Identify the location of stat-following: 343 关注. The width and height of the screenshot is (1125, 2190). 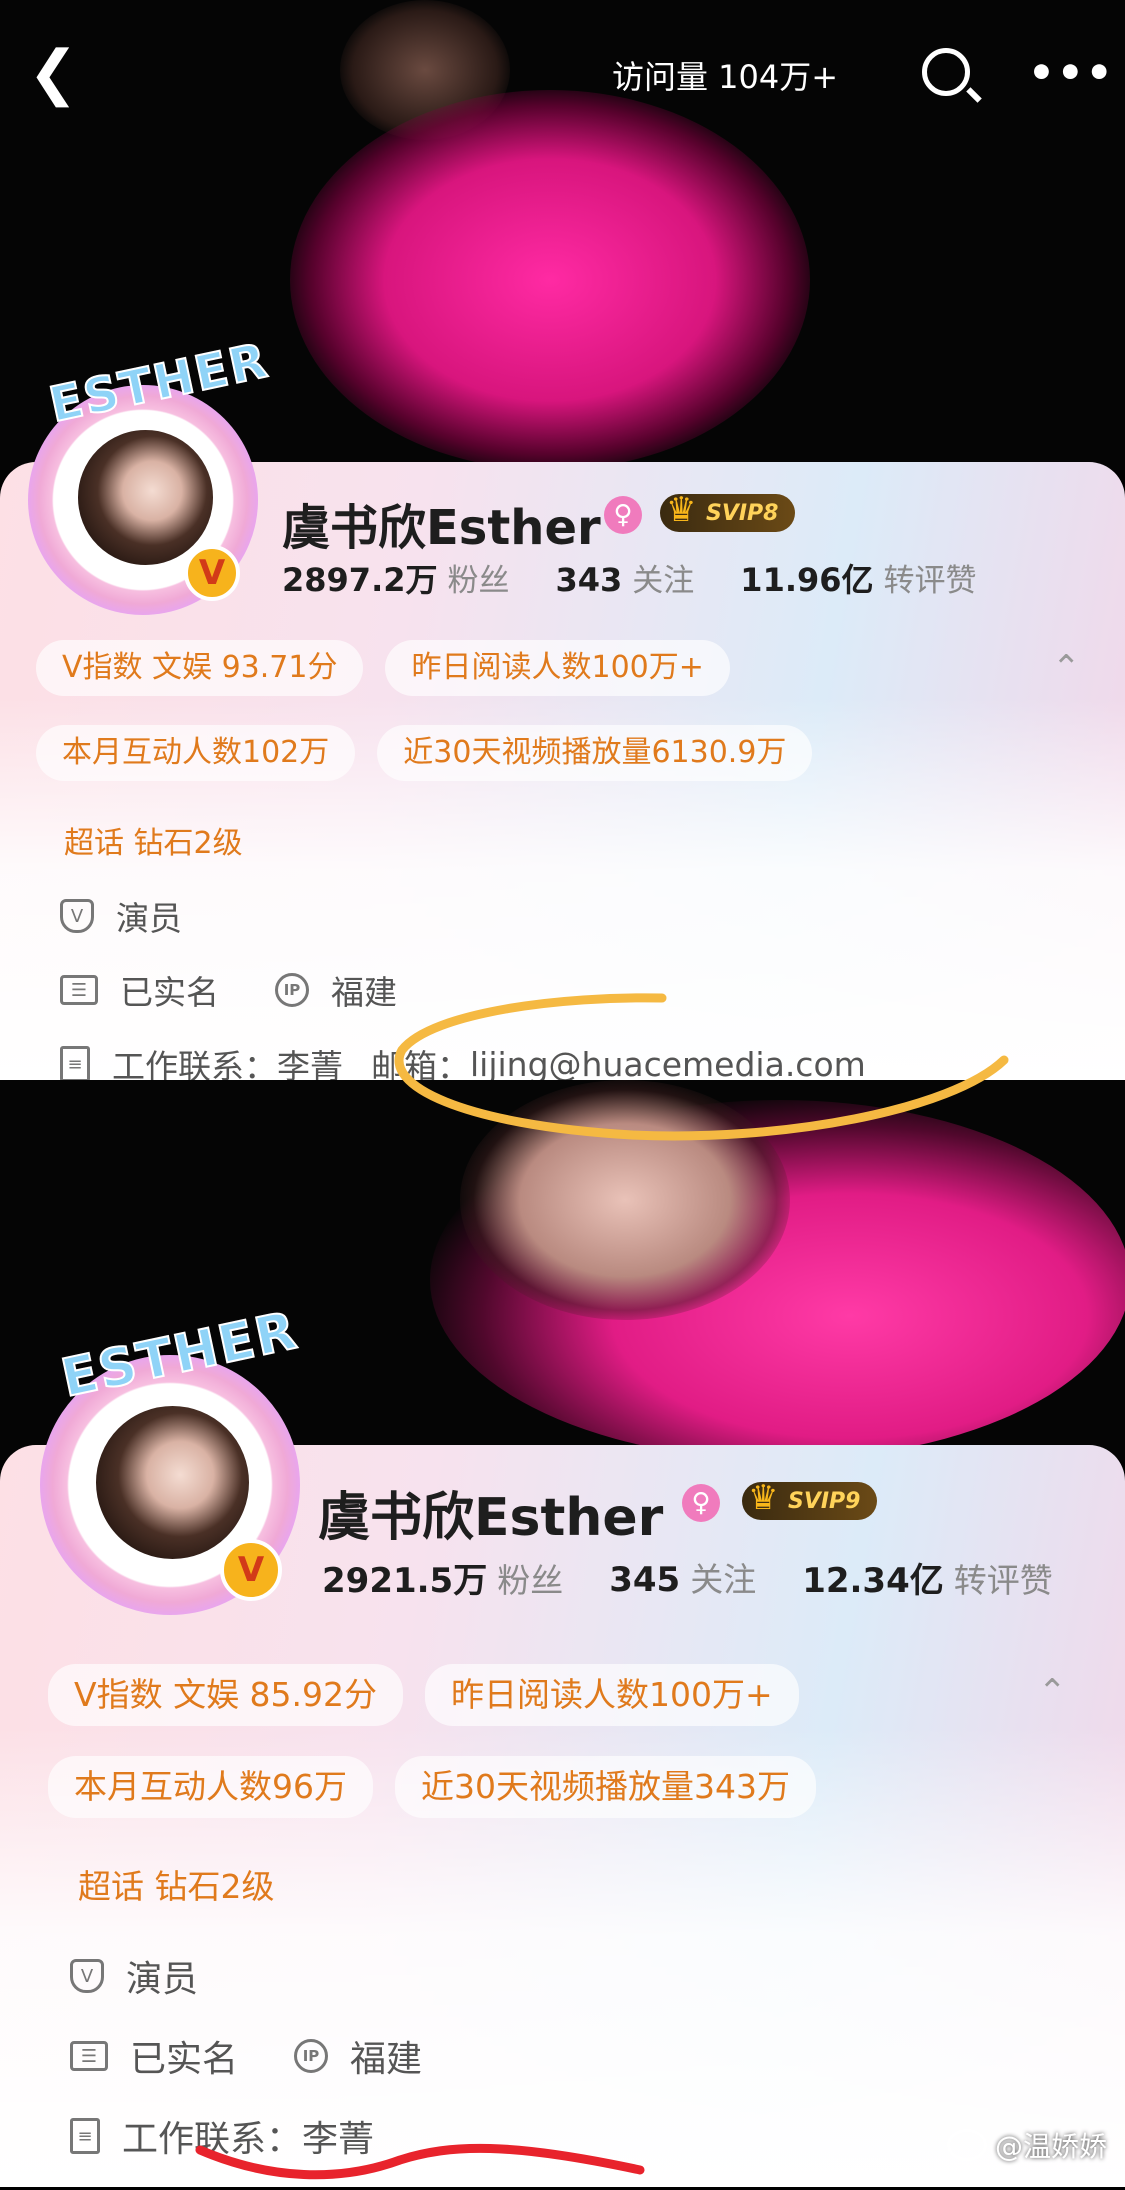
(625, 578).